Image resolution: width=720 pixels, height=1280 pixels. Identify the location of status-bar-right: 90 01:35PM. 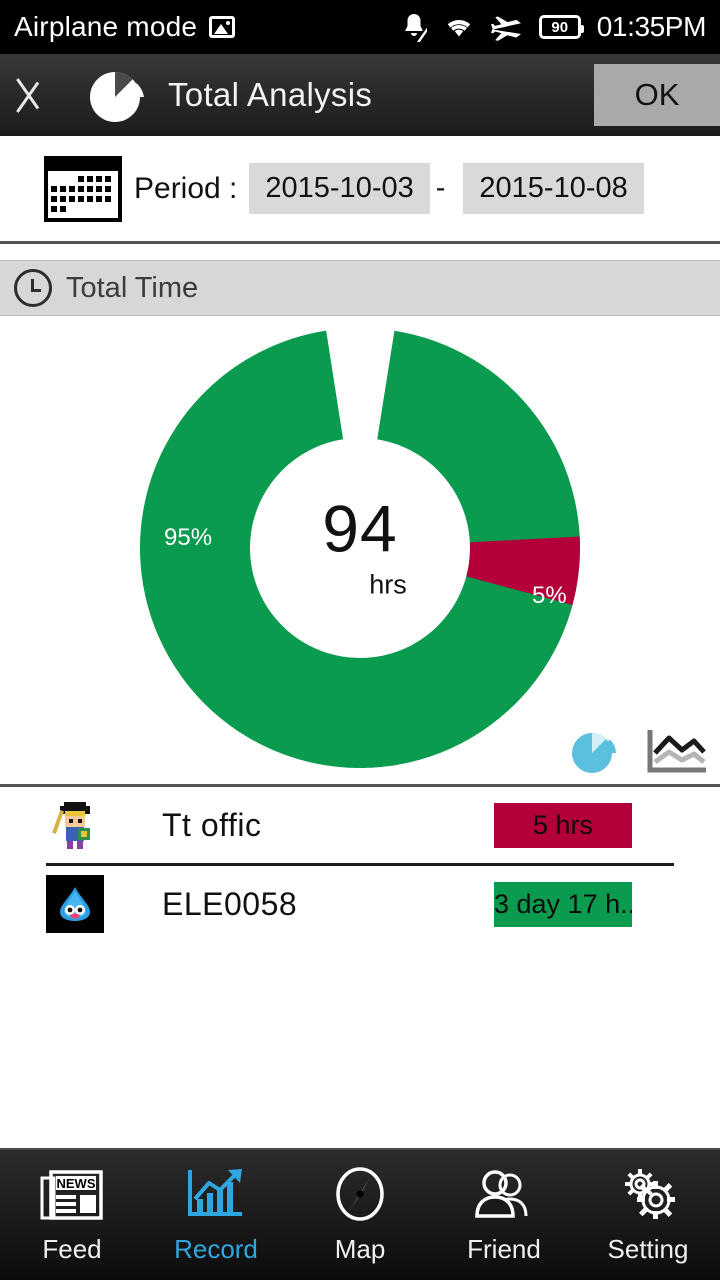
(553, 27).